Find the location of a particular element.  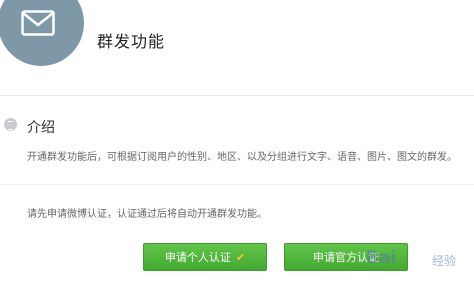

envelope-icon is located at coordinates (38, 23).